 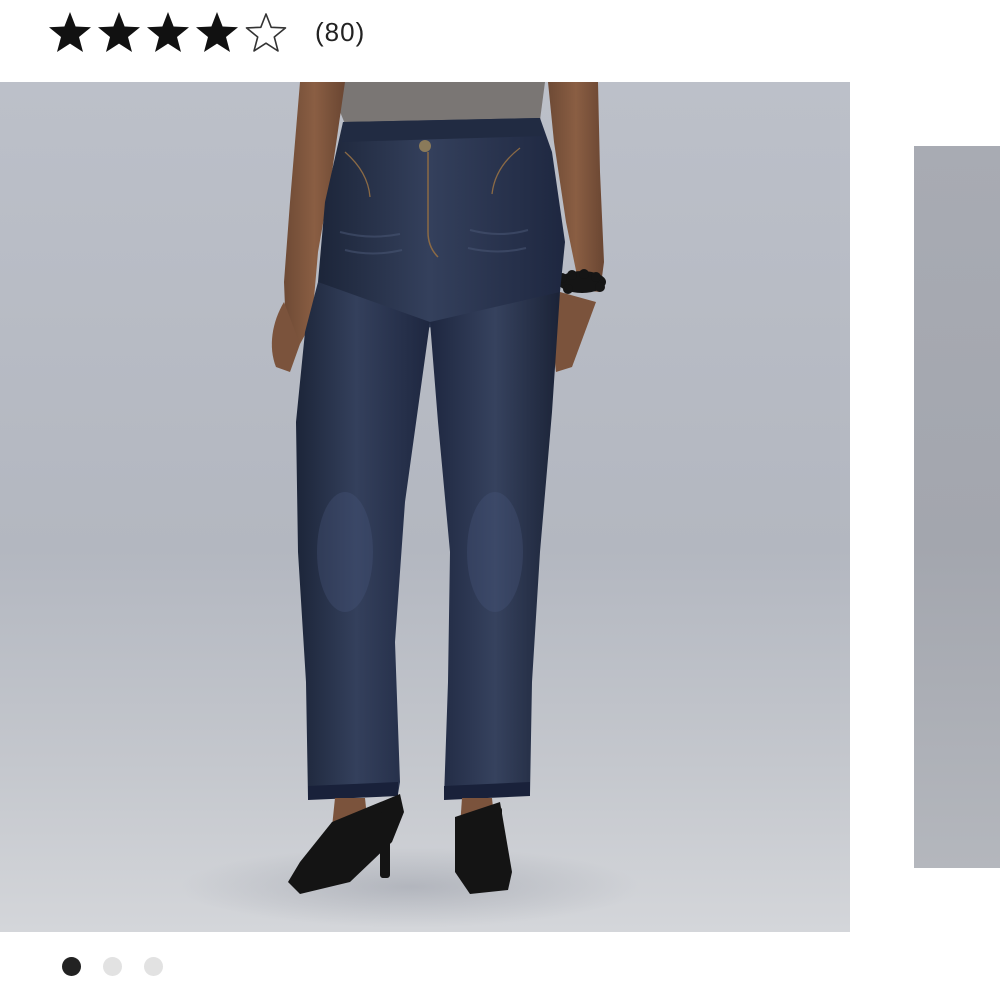 What do you see at coordinates (123, 966) in the screenshot?
I see `carousel-pagination` at bounding box center [123, 966].